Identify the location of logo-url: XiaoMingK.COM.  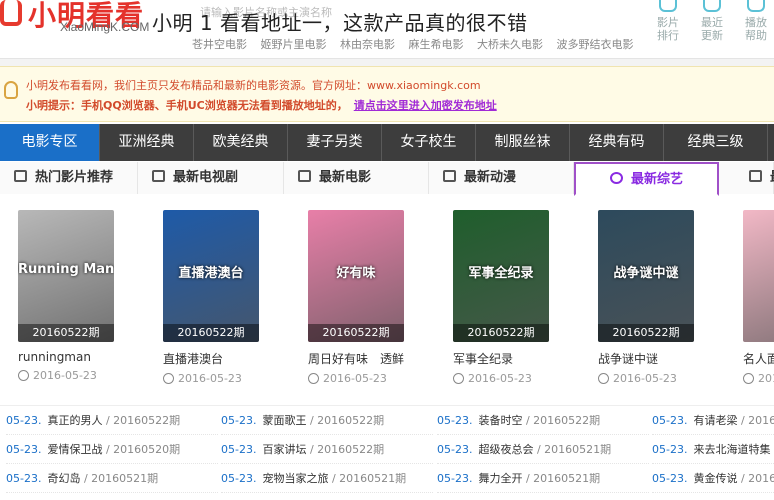
(105, 27).